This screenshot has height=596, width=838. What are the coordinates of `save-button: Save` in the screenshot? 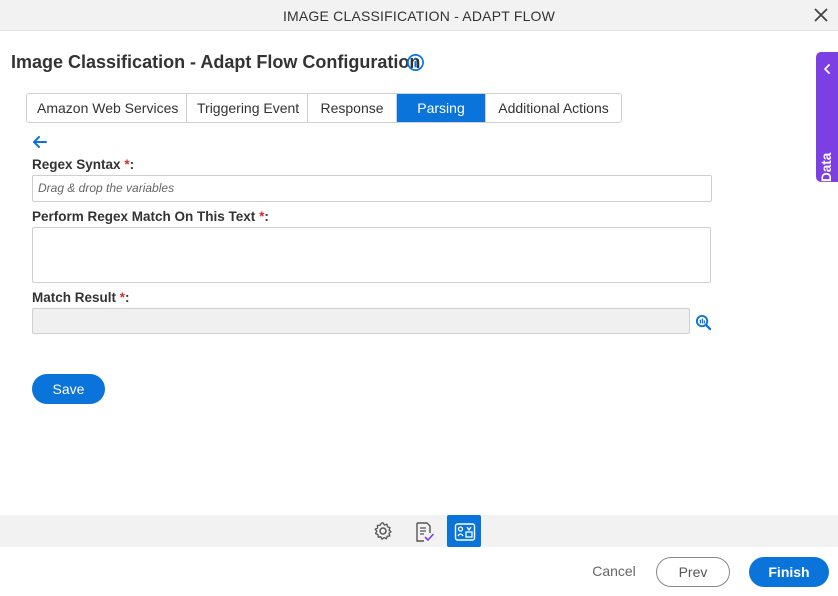 It's located at (68, 389).